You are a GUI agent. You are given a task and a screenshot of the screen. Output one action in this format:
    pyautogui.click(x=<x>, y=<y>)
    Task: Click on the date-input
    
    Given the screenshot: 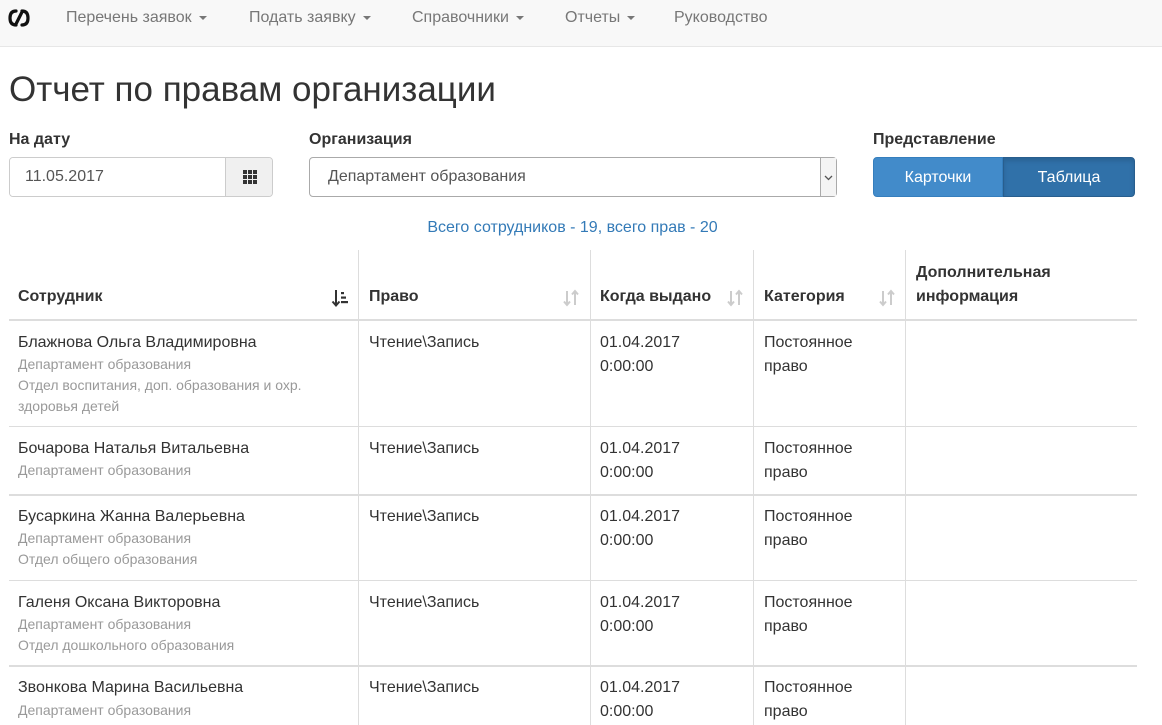 What is the action you would take?
    pyautogui.click(x=118, y=177)
    